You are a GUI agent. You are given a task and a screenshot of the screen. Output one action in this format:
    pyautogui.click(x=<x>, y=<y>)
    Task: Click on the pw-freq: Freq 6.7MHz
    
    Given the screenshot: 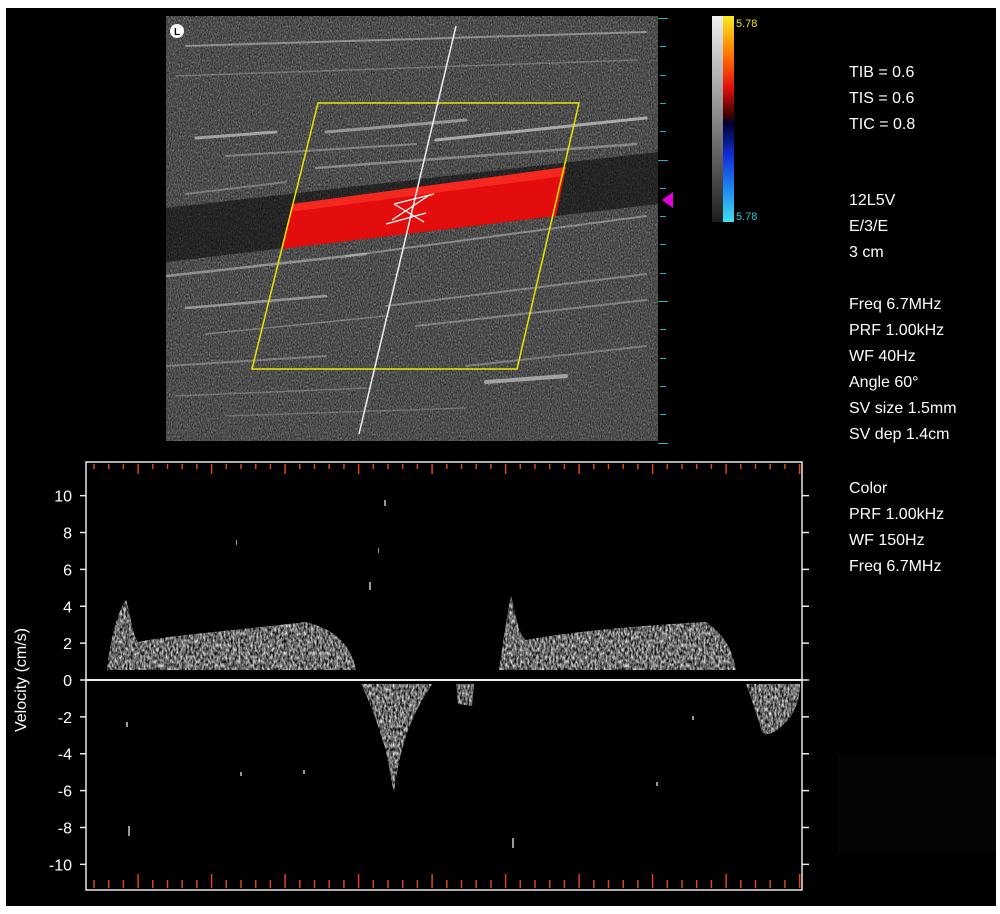 What is the action you would take?
    pyautogui.click(x=895, y=304)
    